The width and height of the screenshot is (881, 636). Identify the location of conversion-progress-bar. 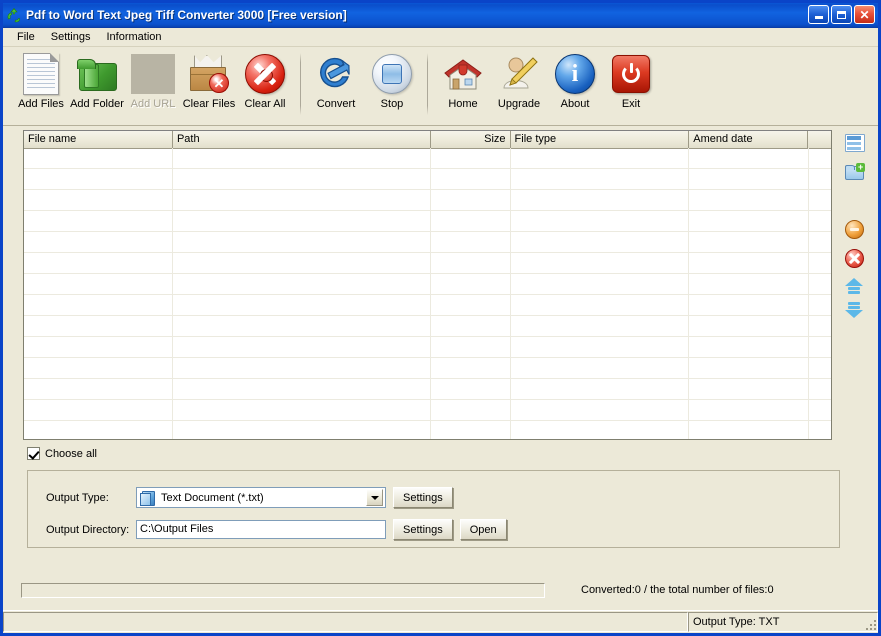
(283, 590).